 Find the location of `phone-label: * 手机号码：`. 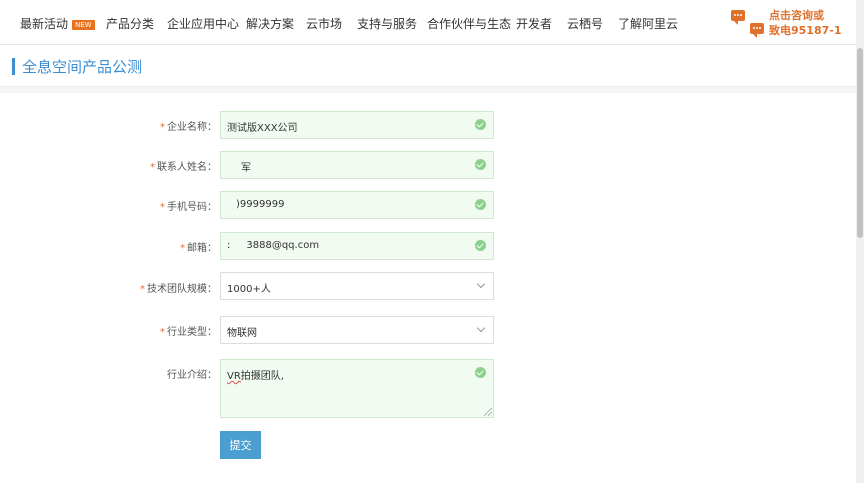

phone-label: * 手机号码： is located at coordinates (108, 205).